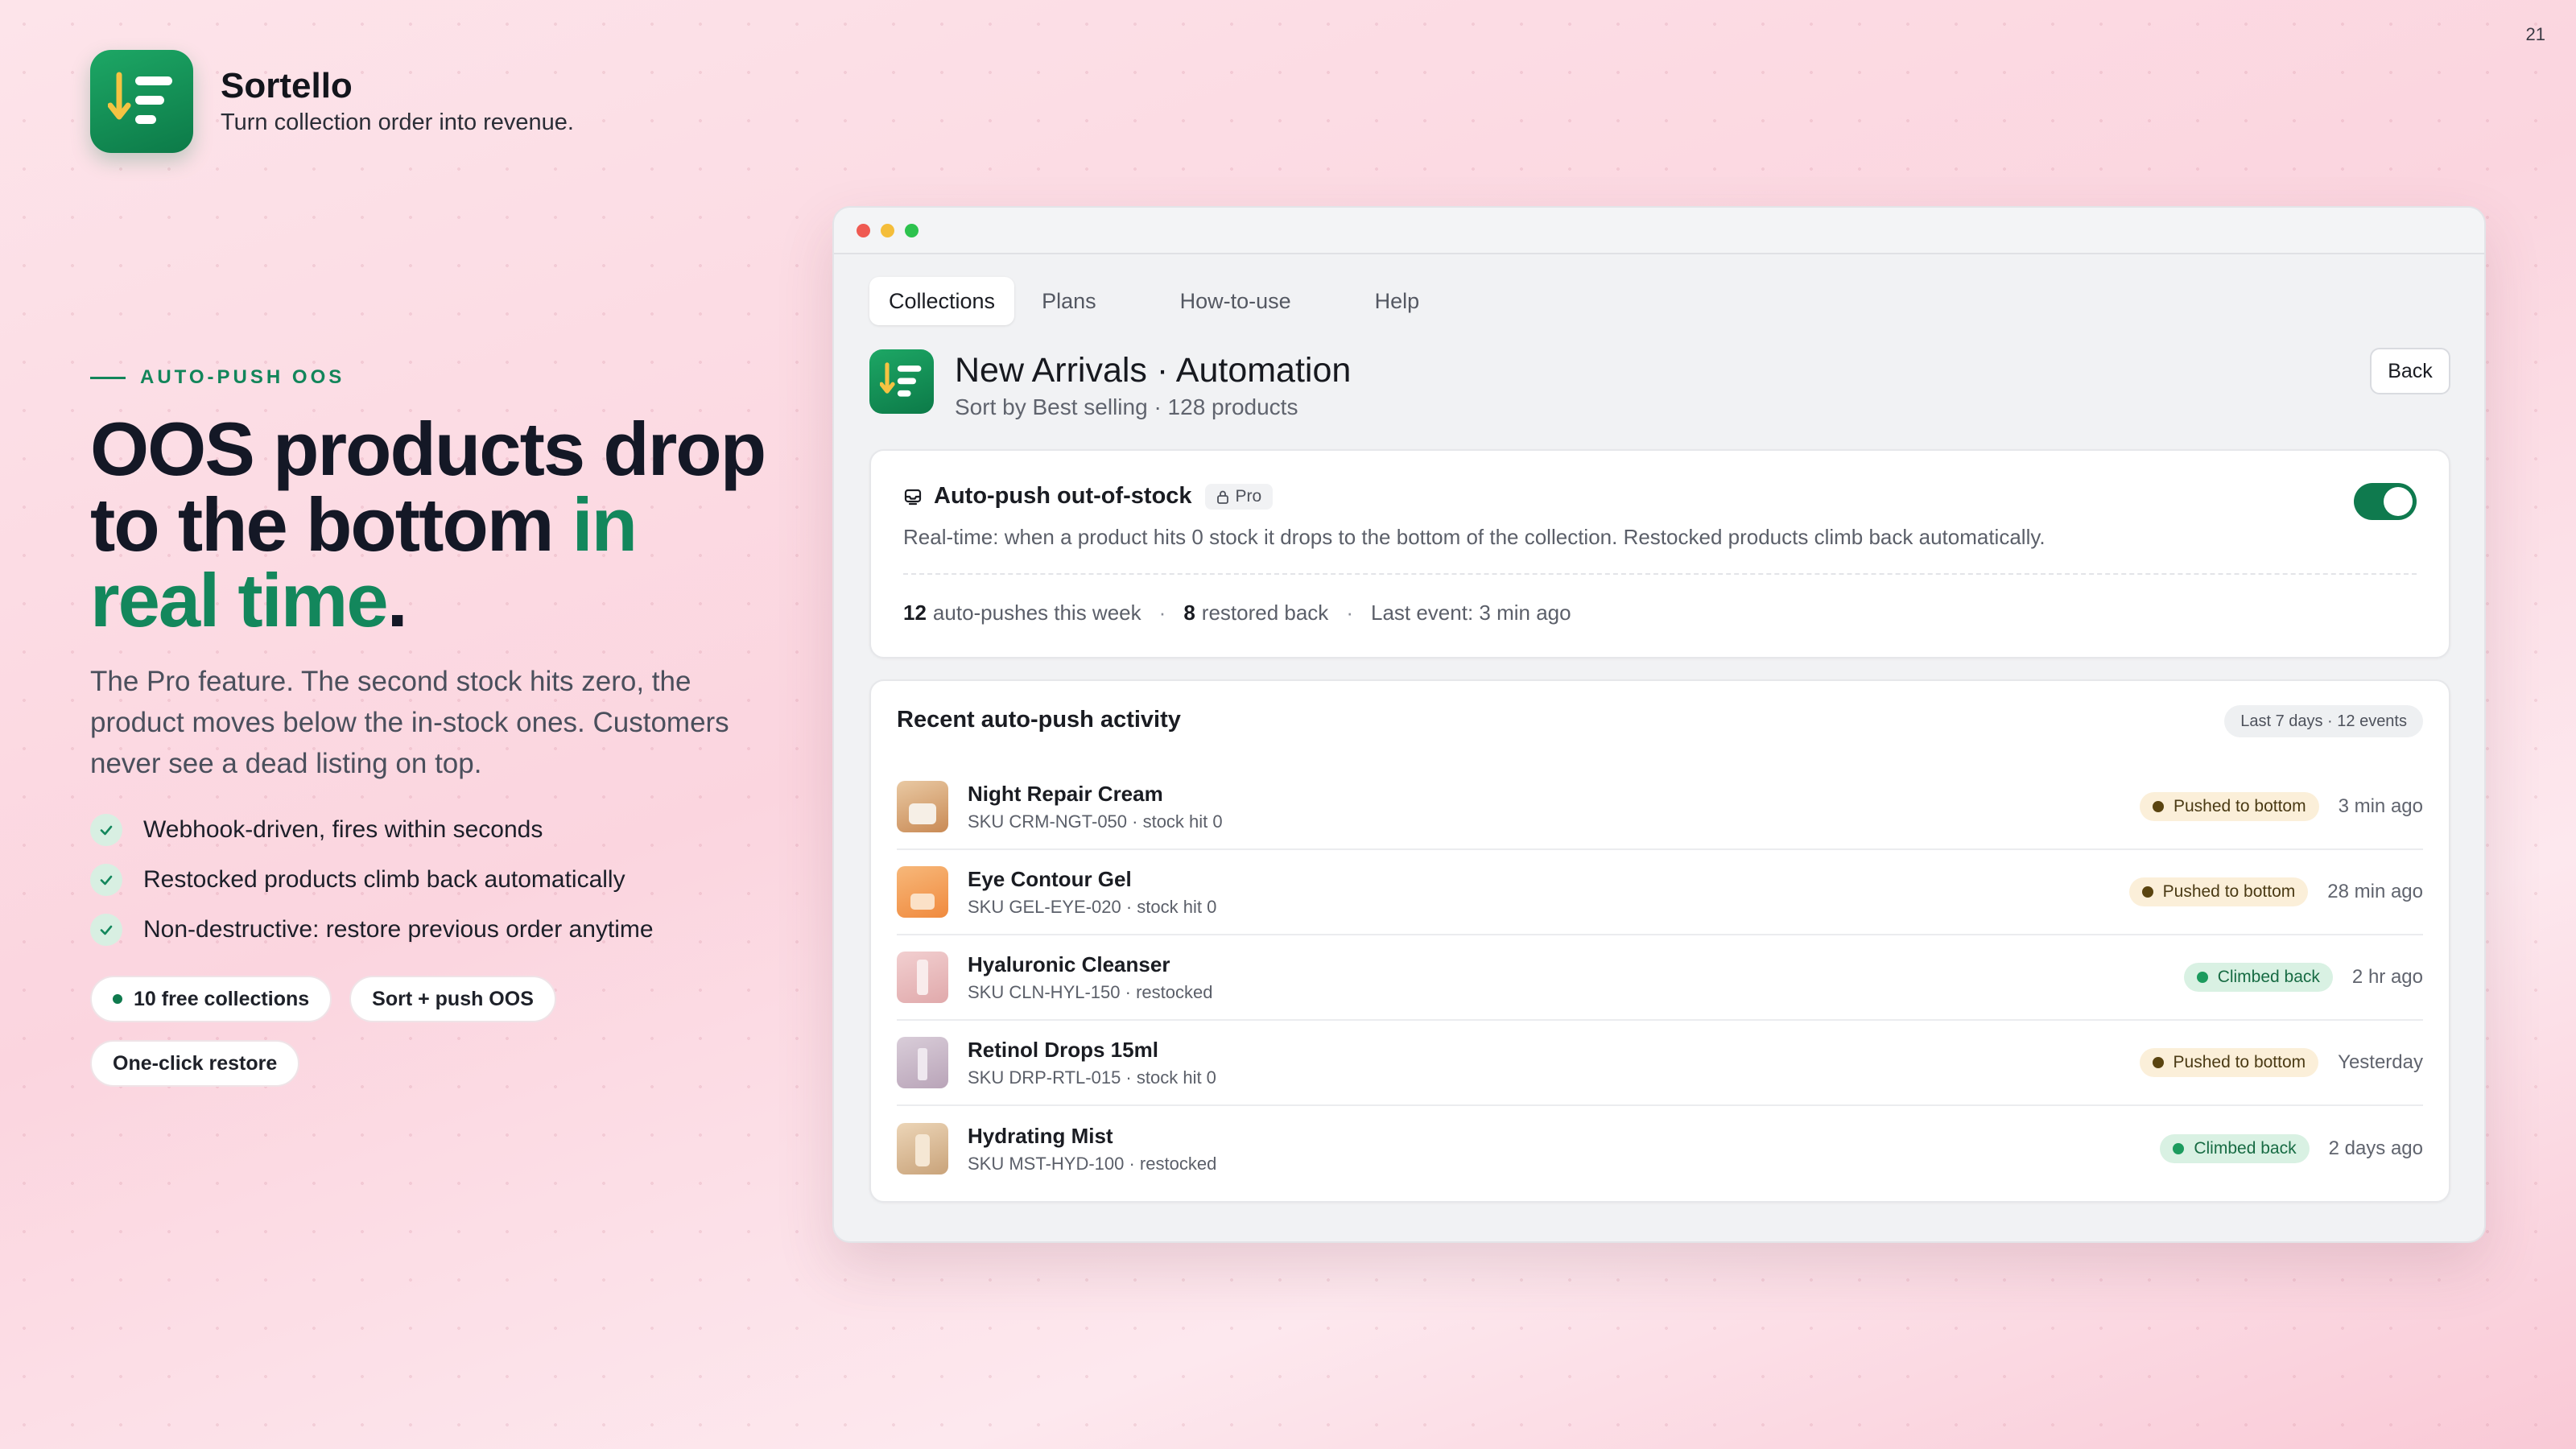 The width and height of the screenshot is (2576, 1449). I want to click on headline-end: ., so click(397, 600).